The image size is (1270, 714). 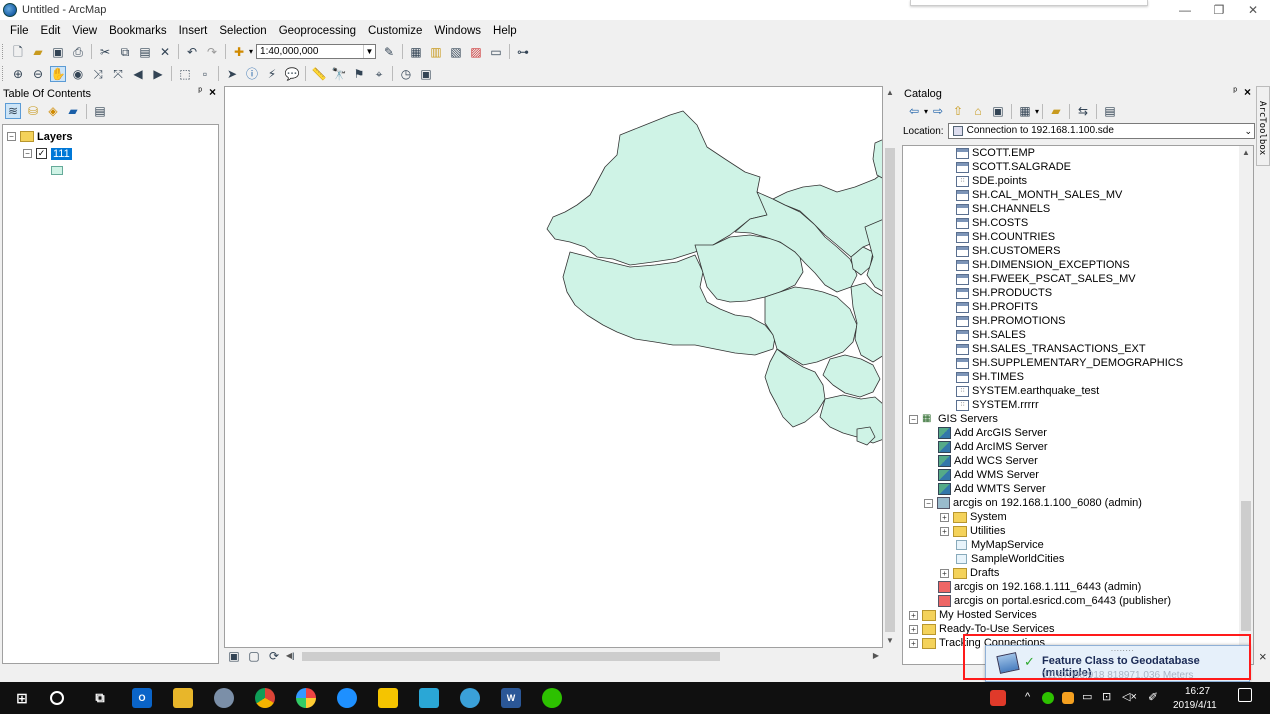 I want to click on catalog-item-gis-servers: − ▦ GIS Servers, so click(x=953, y=419).